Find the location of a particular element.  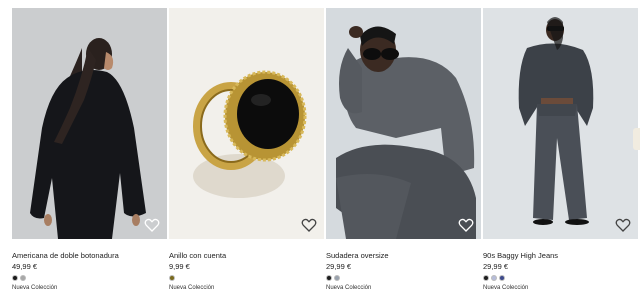

product-name: Americana de doble botonadura is located at coordinates (89, 256).